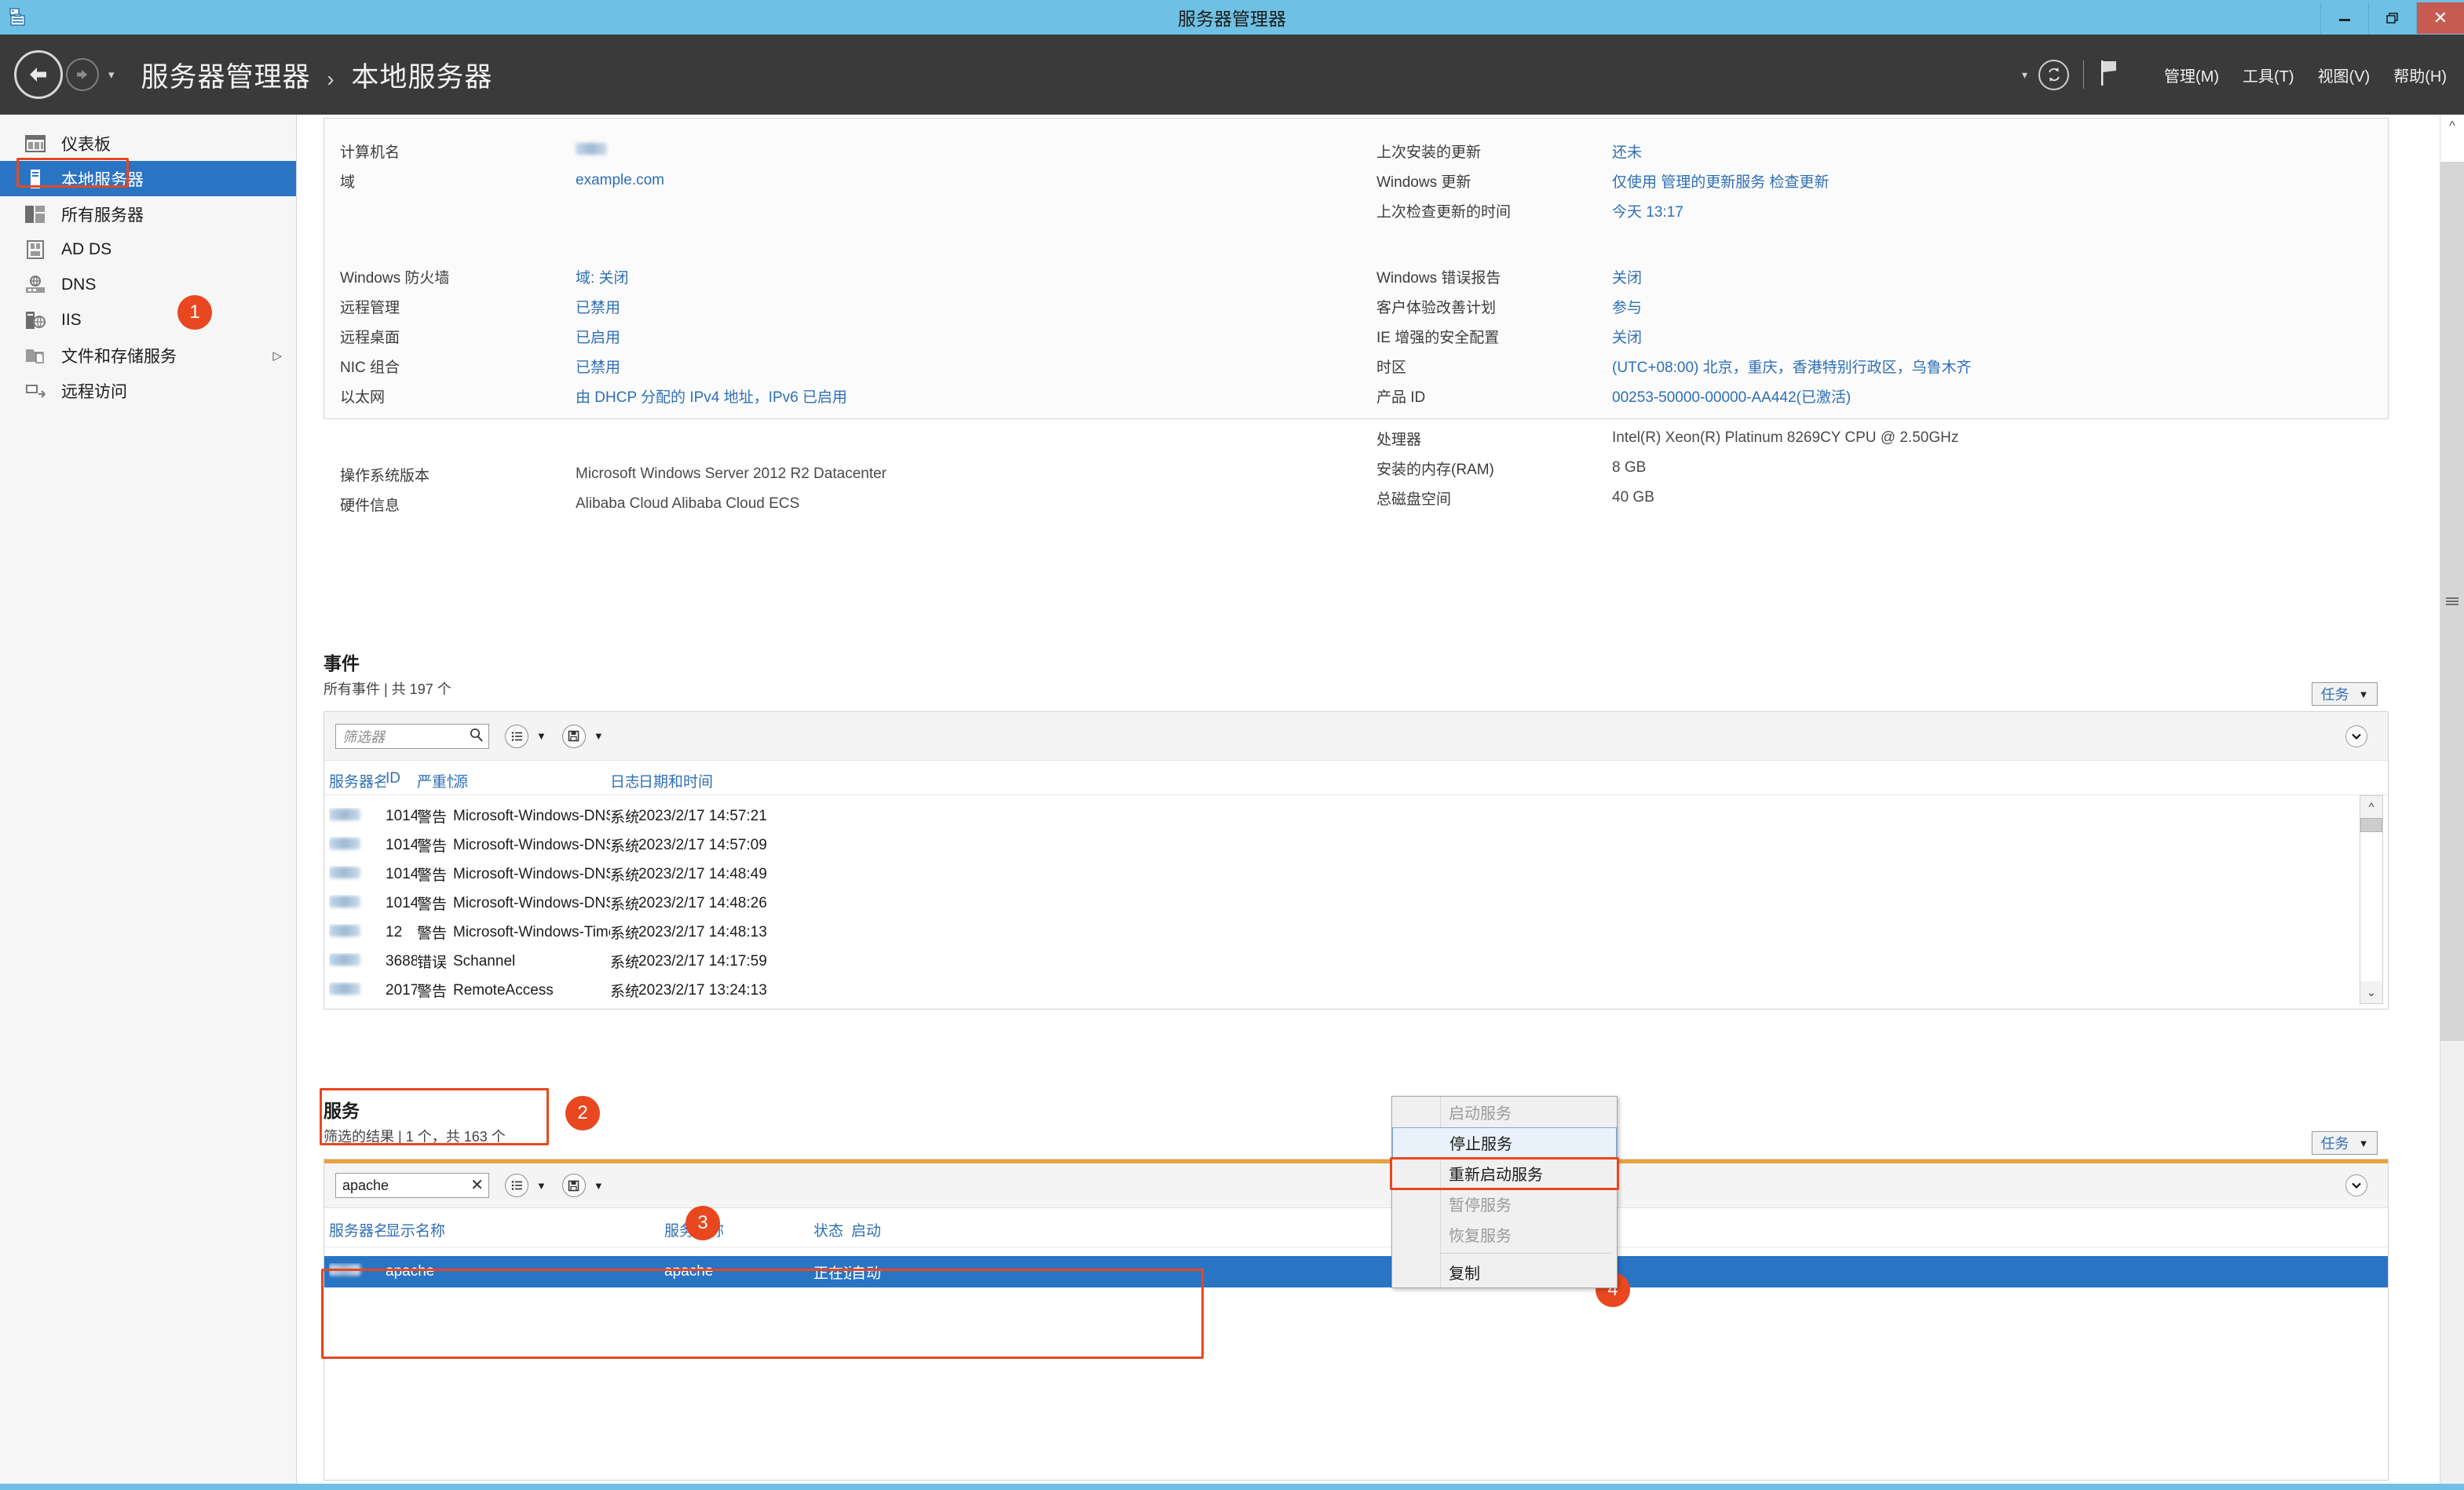 Image resolution: width=2464 pixels, height=1490 pixels. Describe the element at coordinates (598, 336) in the screenshot. I see `property-value-remote-desktop: 已启用` at that location.